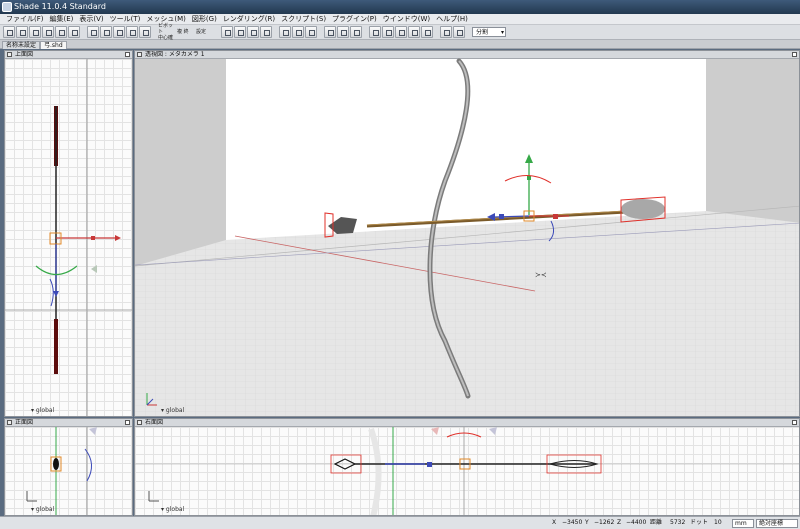  I want to click on y-value: −1262, so click(604, 522).